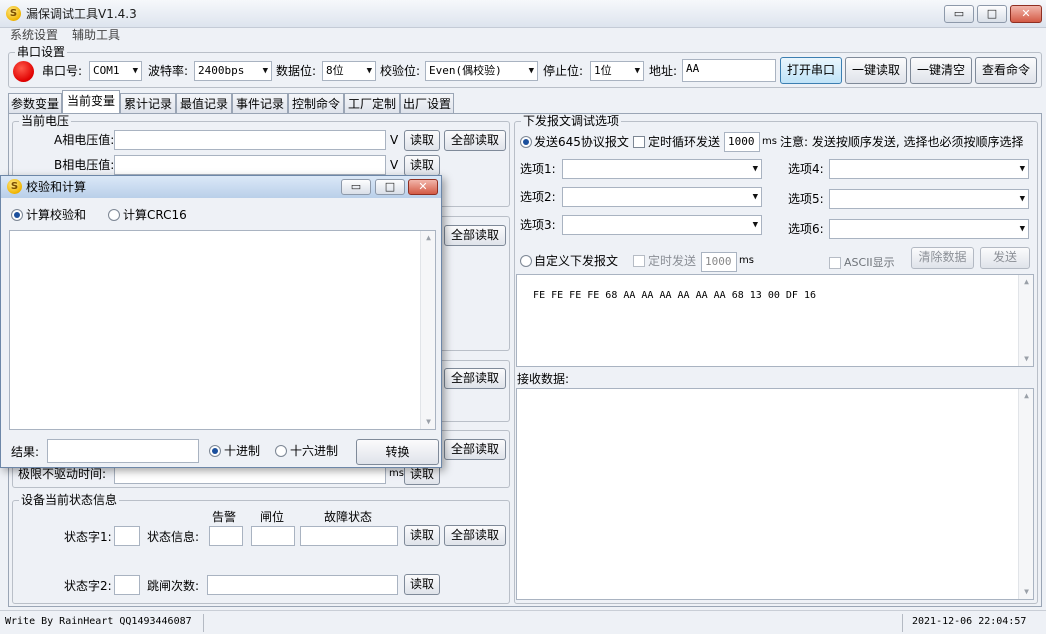 This screenshot has height=634, width=1046. What do you see at coordinates (475, 449) in the screenshot?
I see `group4-read-all-button: 全部读取` at bounding box center [475, 449].